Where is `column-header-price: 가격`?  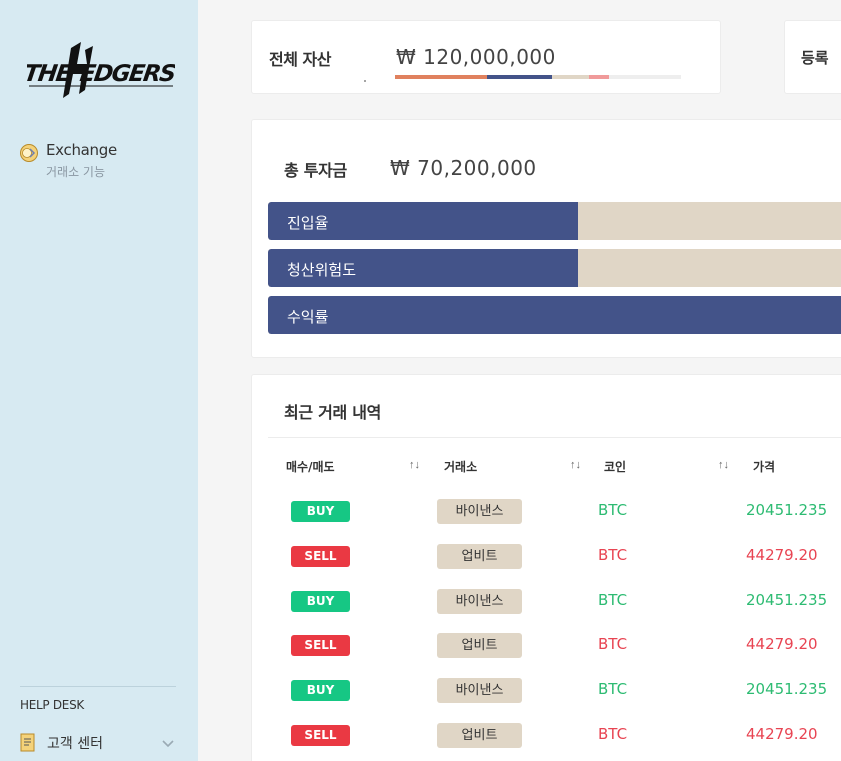 column-header-price: 가격 is located at coordinates (764, 467).